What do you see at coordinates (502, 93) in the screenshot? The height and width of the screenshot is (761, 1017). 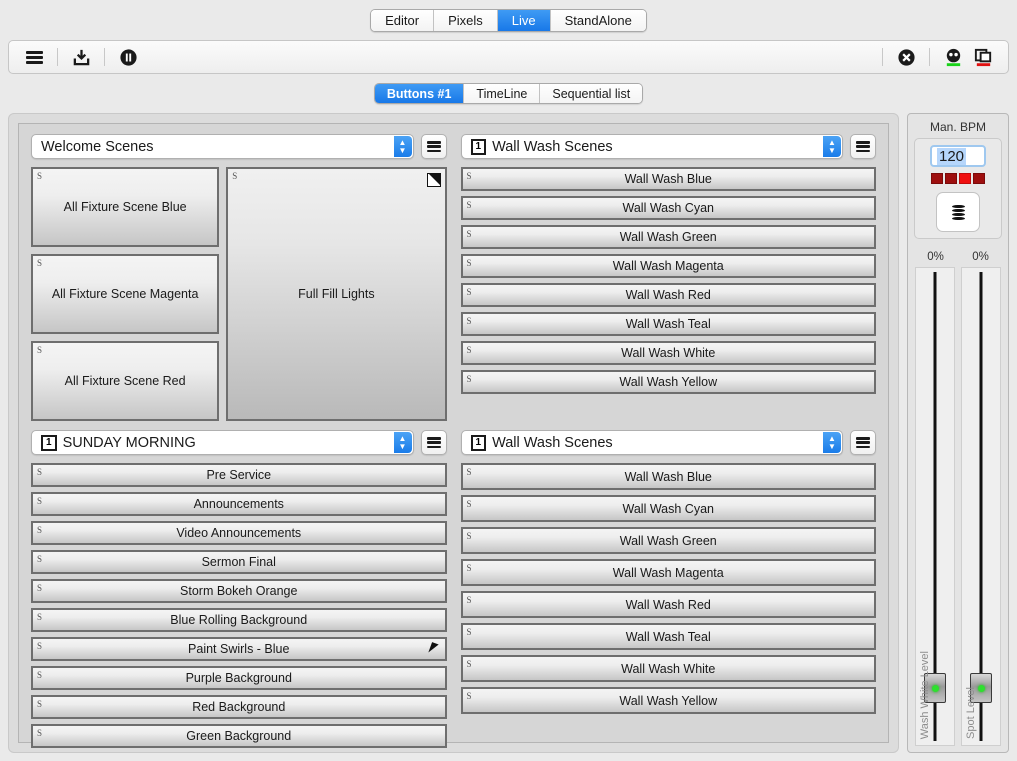 I see `tab-timeline: TimeLine` at bounding box center [502, 93].